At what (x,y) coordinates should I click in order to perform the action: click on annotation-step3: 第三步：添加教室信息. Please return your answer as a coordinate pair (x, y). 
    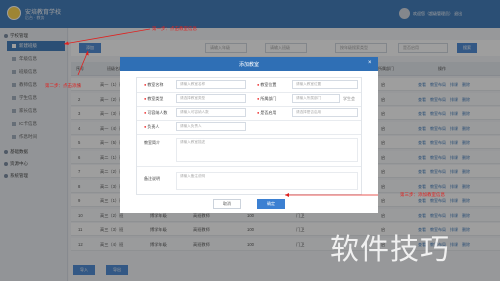
    Looking at the image, I should click on (422, 194).